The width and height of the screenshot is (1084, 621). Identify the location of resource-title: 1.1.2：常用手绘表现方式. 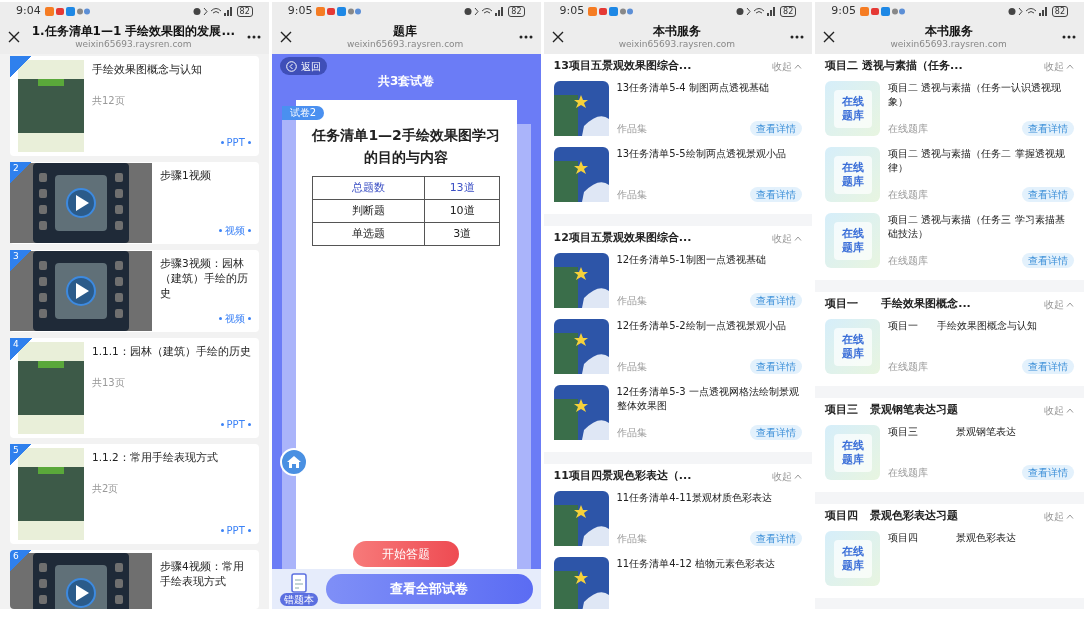
(155, 457).